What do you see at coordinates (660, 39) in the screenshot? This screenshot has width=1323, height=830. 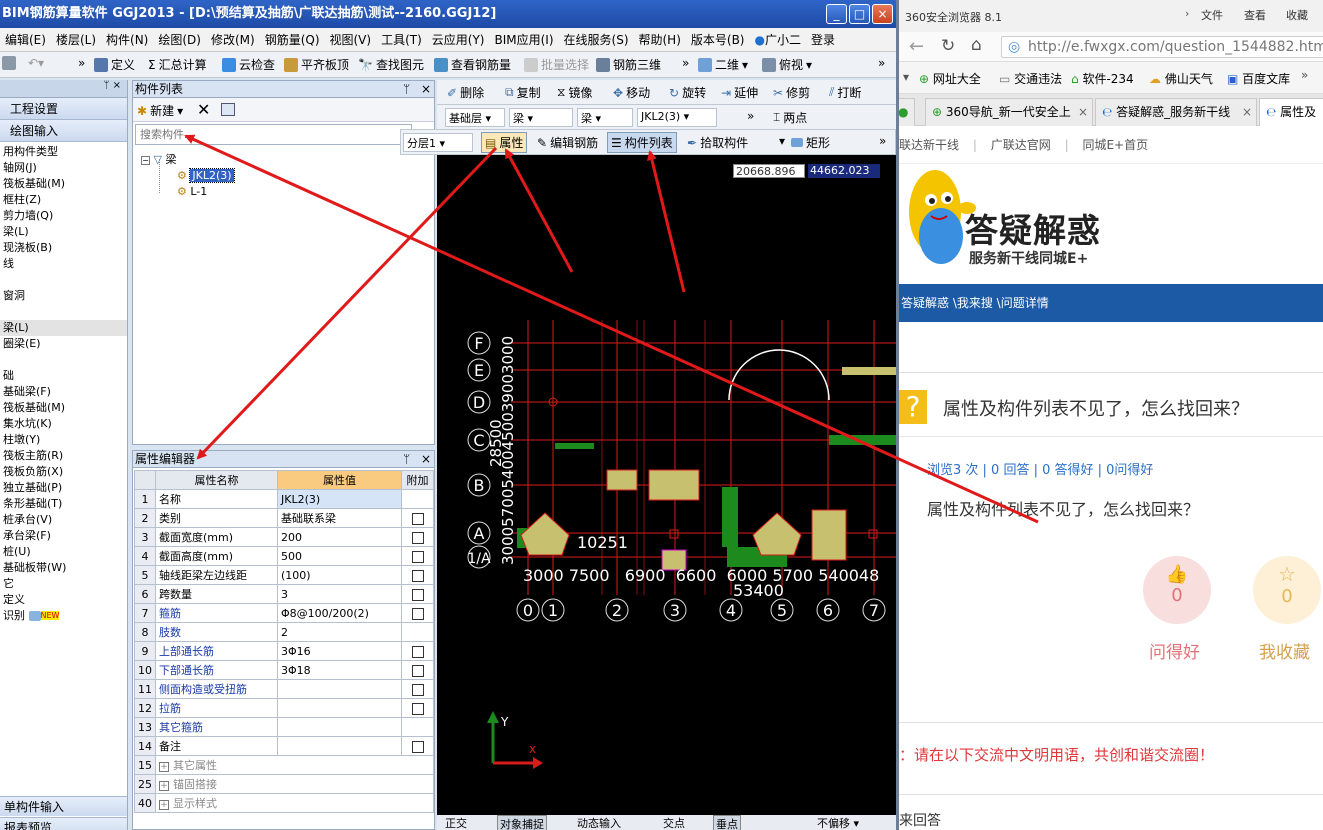 I see `menu-help: 帮助(H)` at bounding box center [660, 39].